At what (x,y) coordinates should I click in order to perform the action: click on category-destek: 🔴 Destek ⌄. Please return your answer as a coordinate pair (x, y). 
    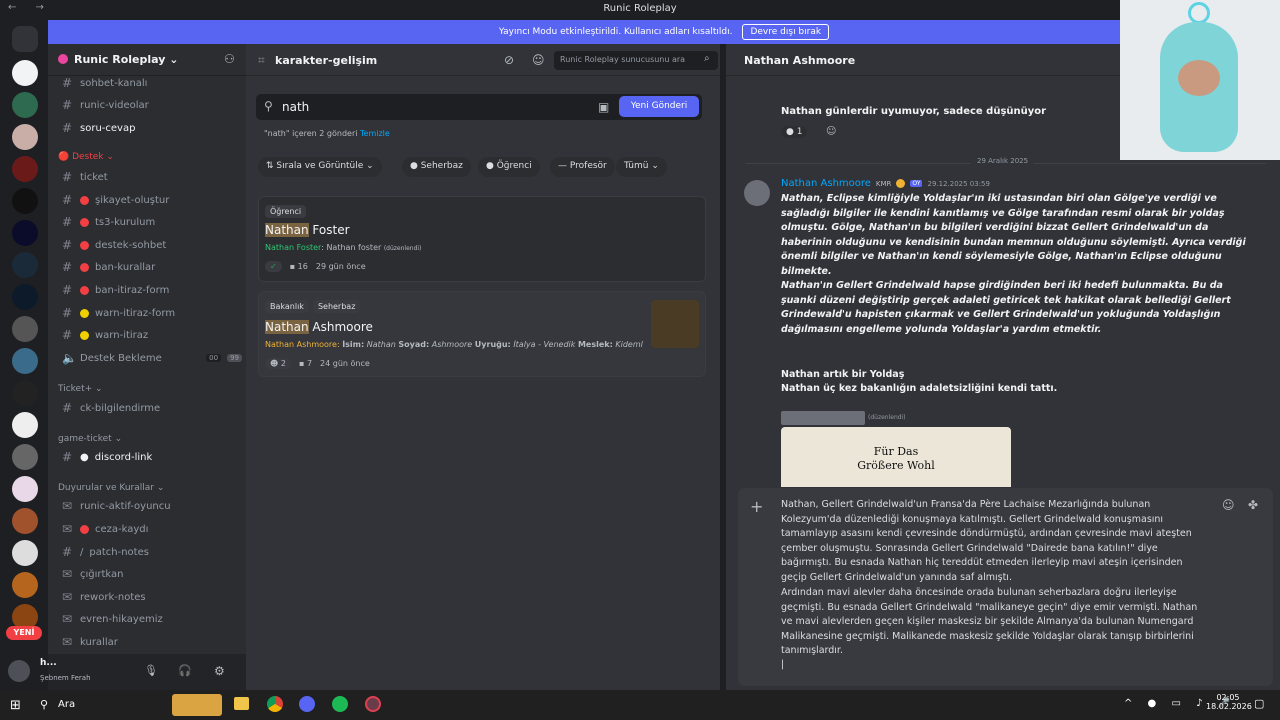
    Looking at the image, I should click on (86, 157).